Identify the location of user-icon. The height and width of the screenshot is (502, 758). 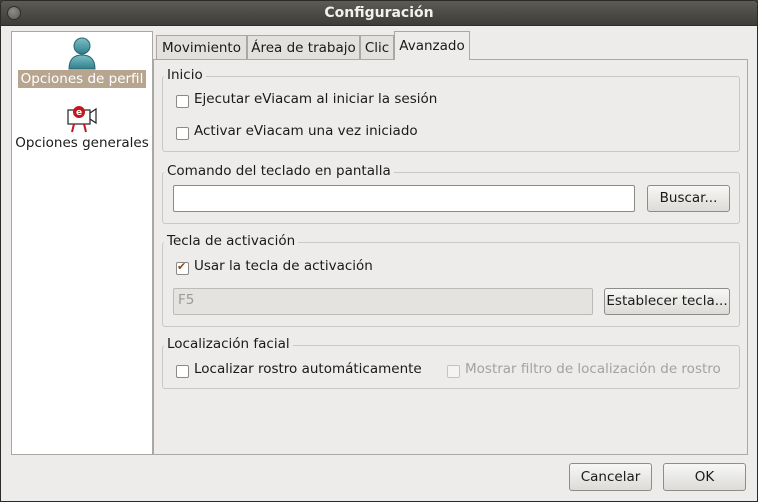
(82, 53).